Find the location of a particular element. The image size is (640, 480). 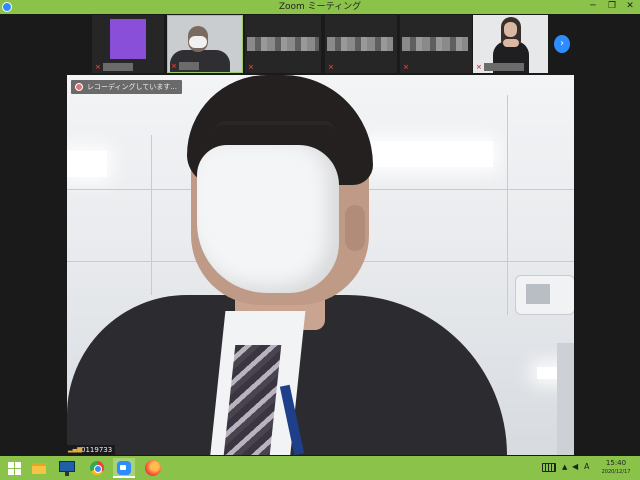

firefox-logo is located at coordinates (153, 468).